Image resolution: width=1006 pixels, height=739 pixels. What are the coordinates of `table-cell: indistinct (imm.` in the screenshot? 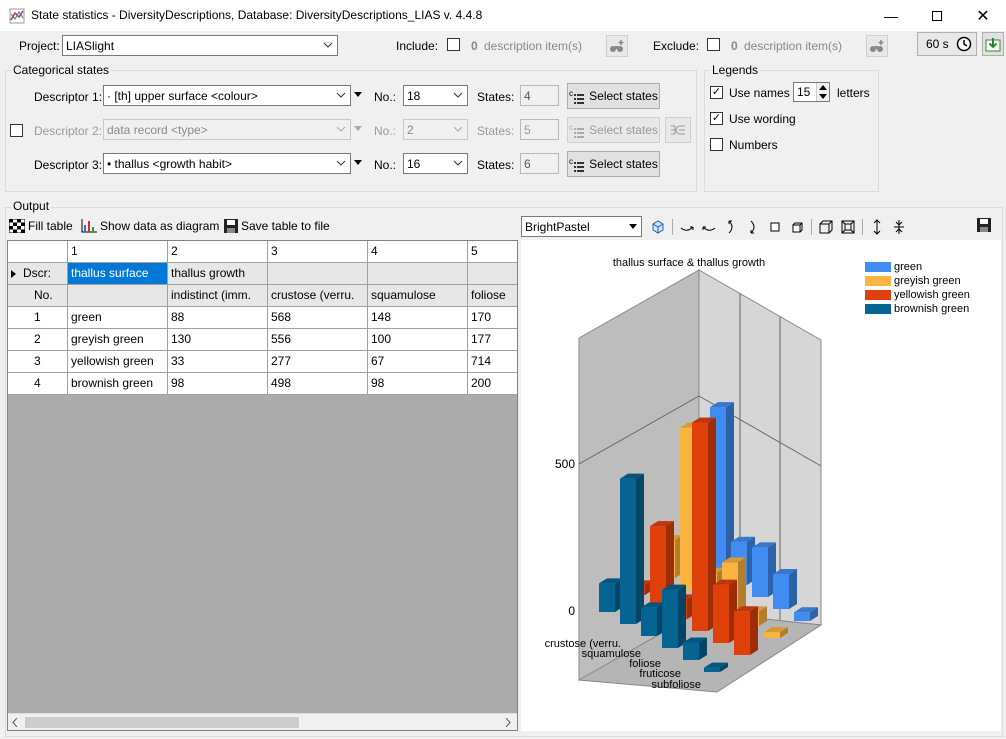 It's located at (218, 296).